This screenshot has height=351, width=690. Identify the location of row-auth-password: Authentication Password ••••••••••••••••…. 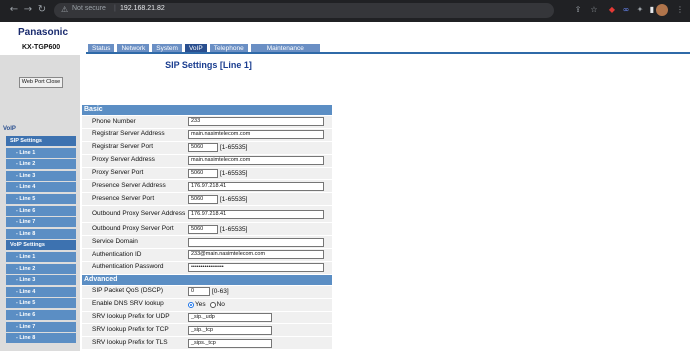
(207, 268).